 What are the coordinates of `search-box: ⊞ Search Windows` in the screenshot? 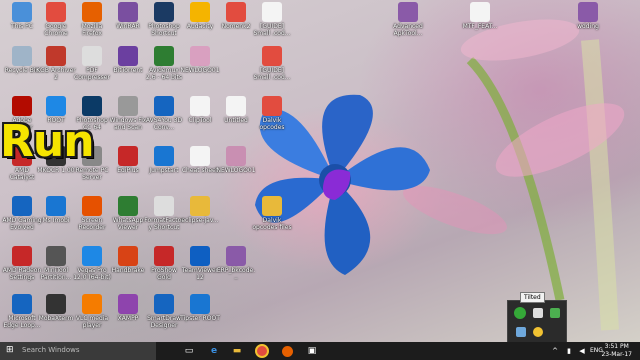 It's located at (78, 351).